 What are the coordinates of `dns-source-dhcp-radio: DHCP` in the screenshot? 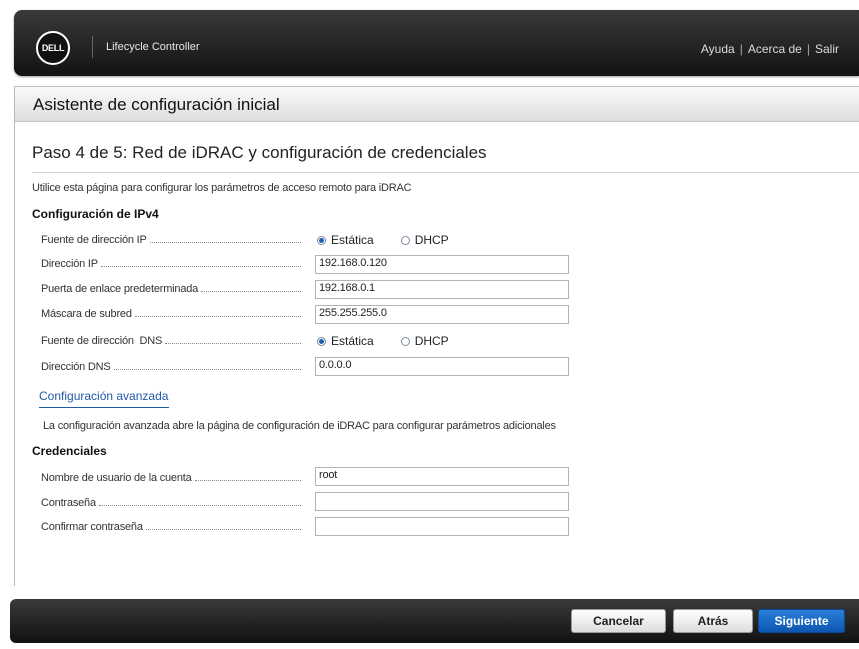 It's located at (424, 341).